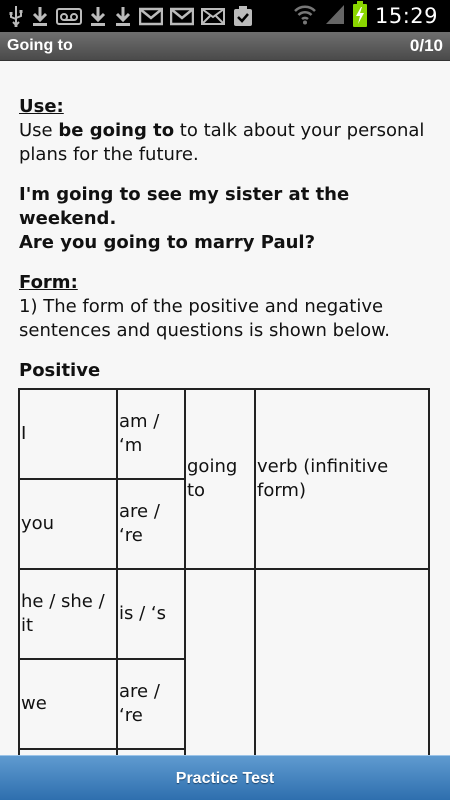 This screenshot has height=800, width=450. Describe the element at coordinates (335, 16) in the screenshot. I see `signal-icon` at that location.